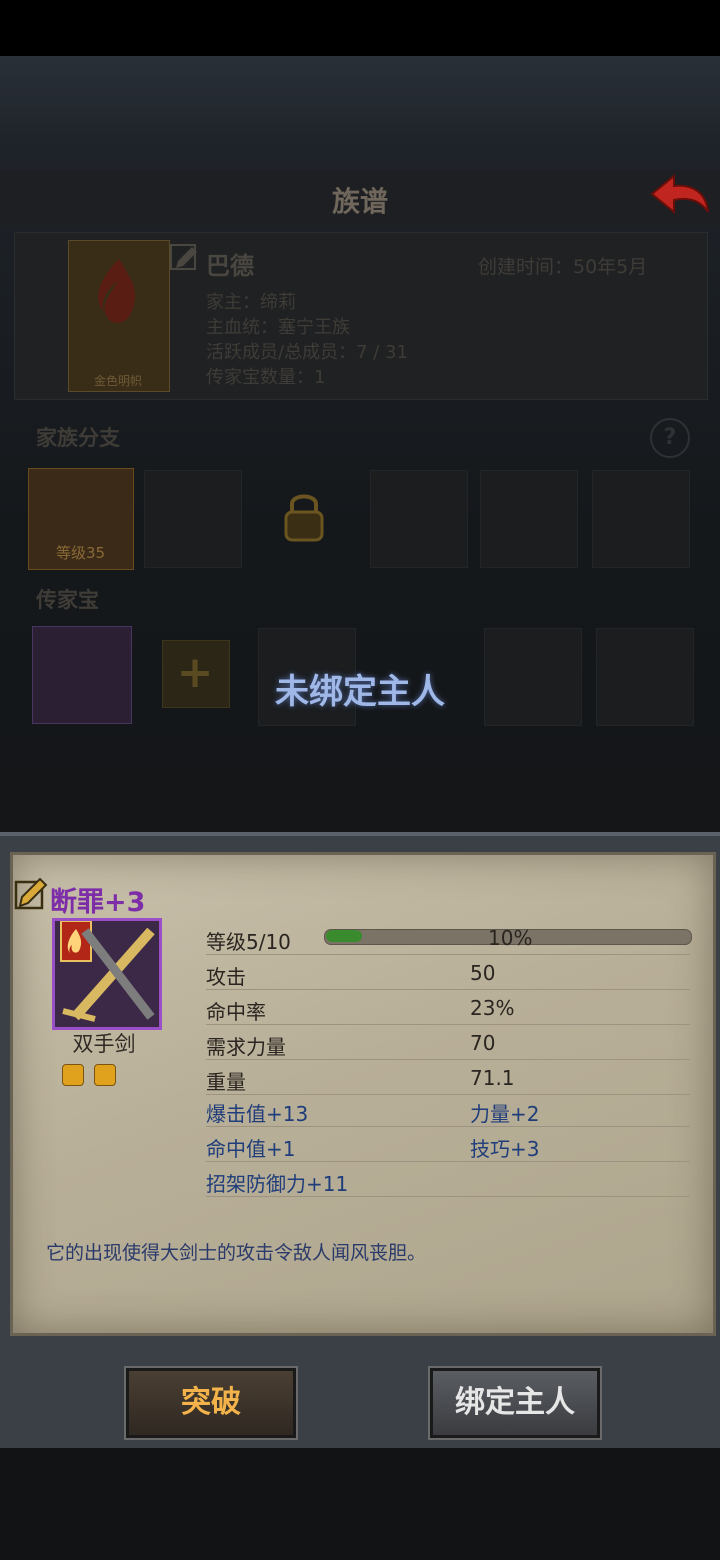 The height and width of the screenshot is (1560, 720). What do you see at coordinates (226, 1082) in the screenshot?
I see `stat-label: 重量` at bounding box center [226, 1082].